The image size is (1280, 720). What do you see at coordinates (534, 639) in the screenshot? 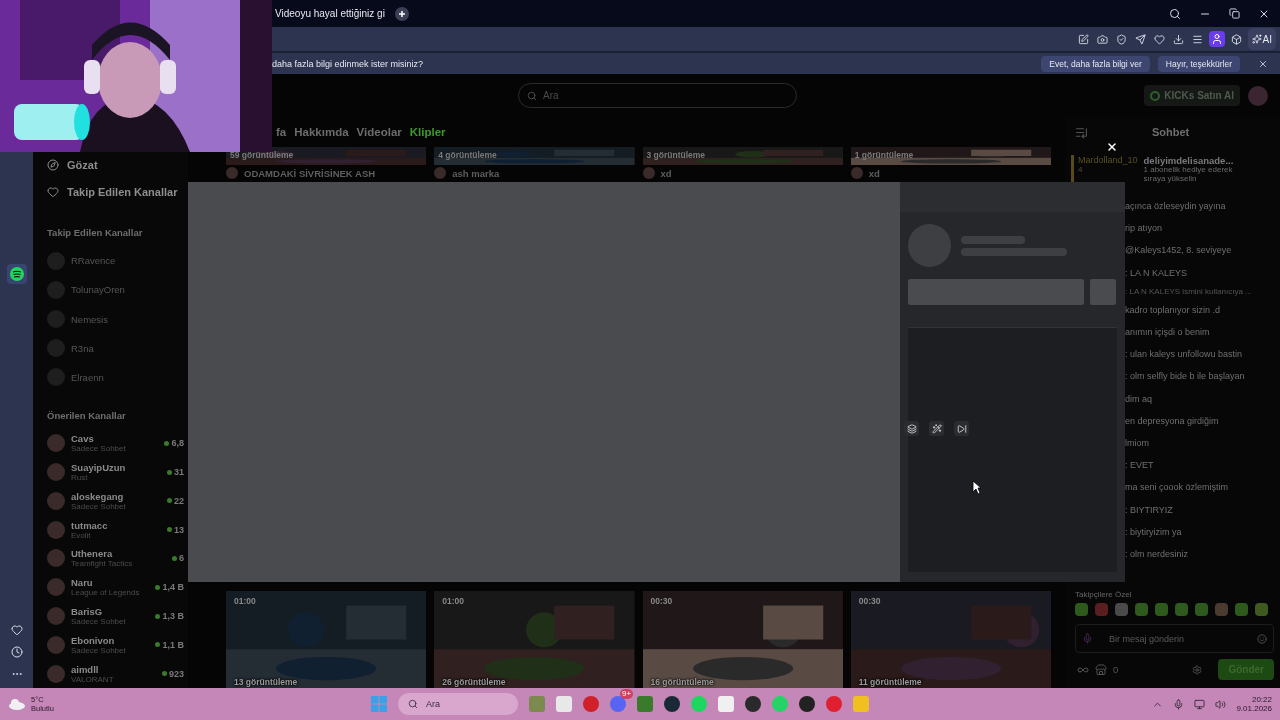
I see `clip-thumbnail: 01:00 26 görüntüleme` at bounding box center [534, 639].